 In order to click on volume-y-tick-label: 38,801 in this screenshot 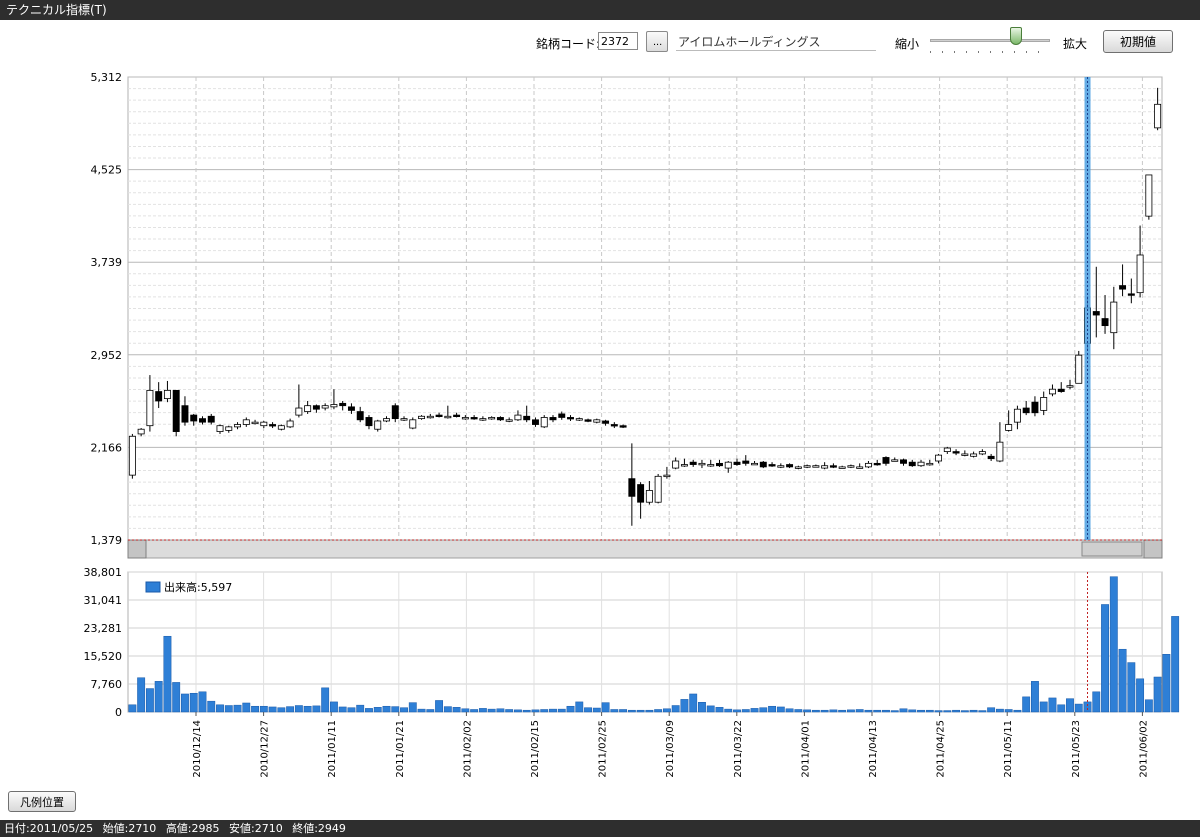, I will do `click(103, 572)`.